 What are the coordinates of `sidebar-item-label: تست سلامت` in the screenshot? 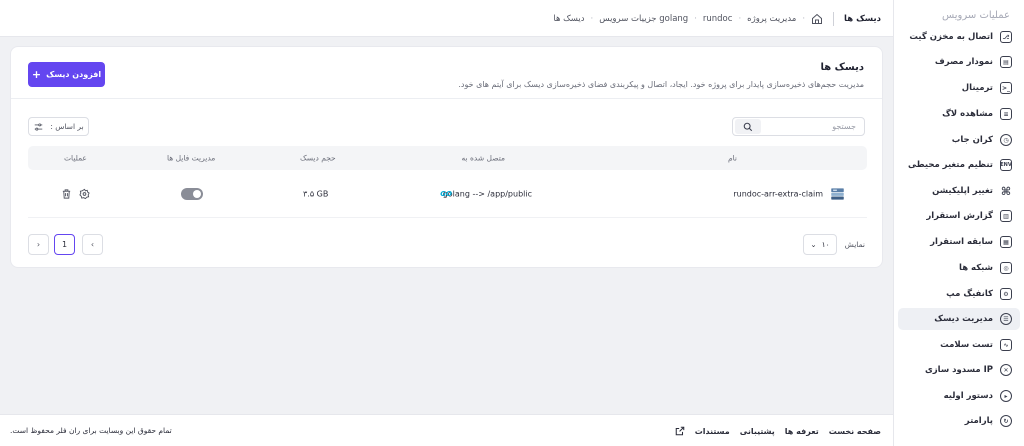 It's located at (966, 345).